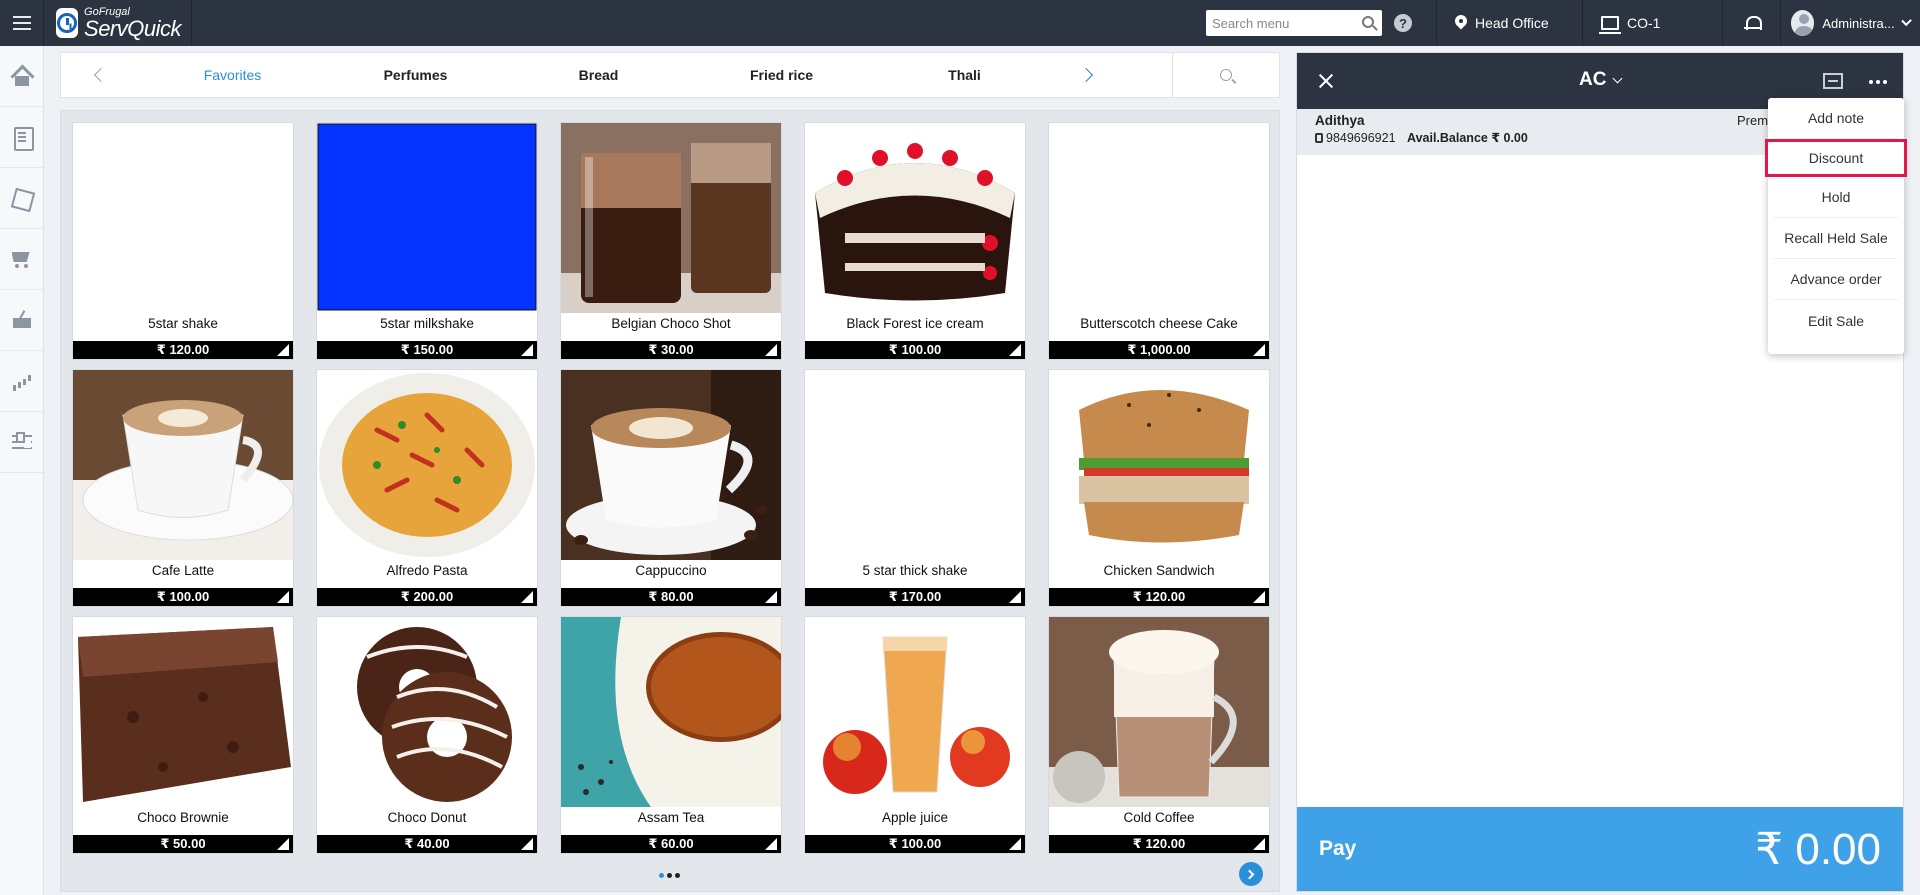 Image resolution: width=1920 pixels, height=895 pixels. I want to click on latte-image, so click(183, 465).